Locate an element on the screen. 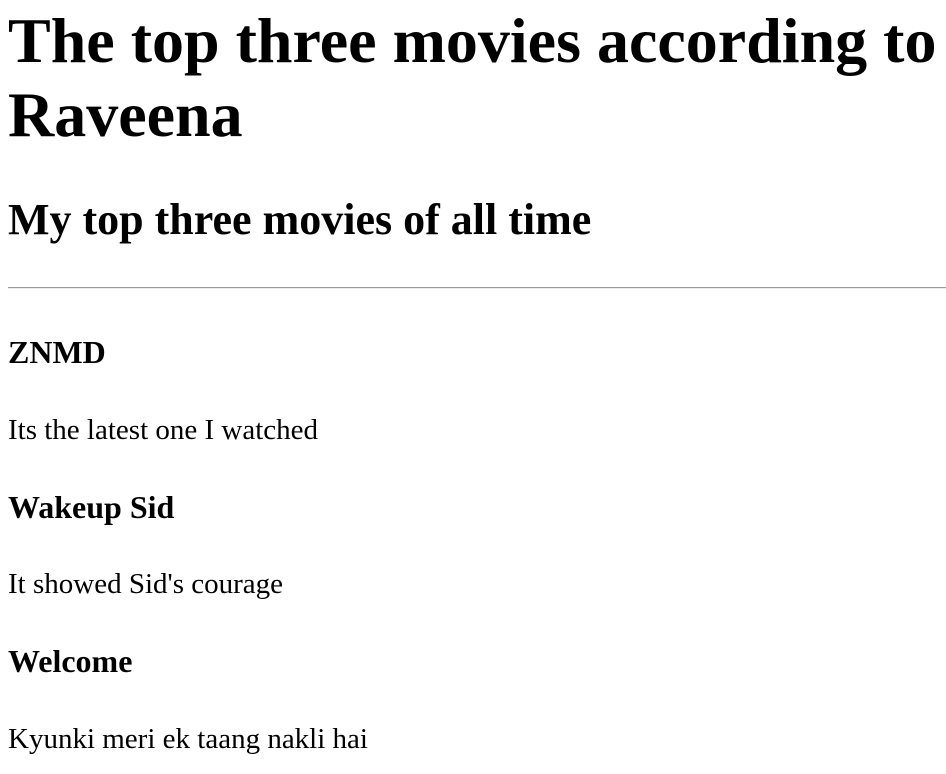 This screenshot has height=774, width=946. section-divider is located at coordinates (477, 288).